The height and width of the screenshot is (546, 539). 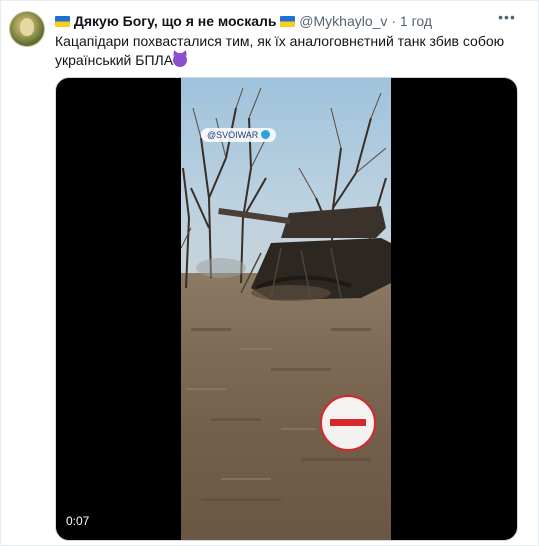 I want to click on video-duration: 0:07, so click(x=78, y=521).